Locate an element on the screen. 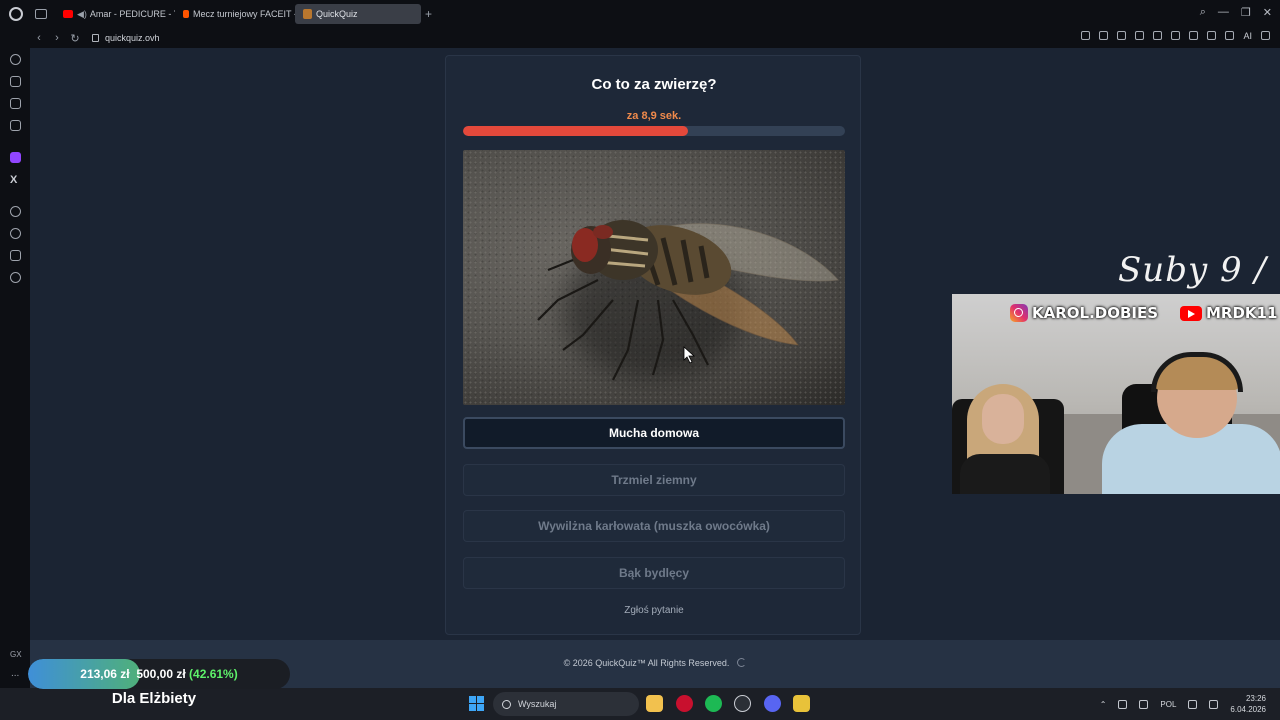  file-explorer-icon is located at coordinates (654, 703).